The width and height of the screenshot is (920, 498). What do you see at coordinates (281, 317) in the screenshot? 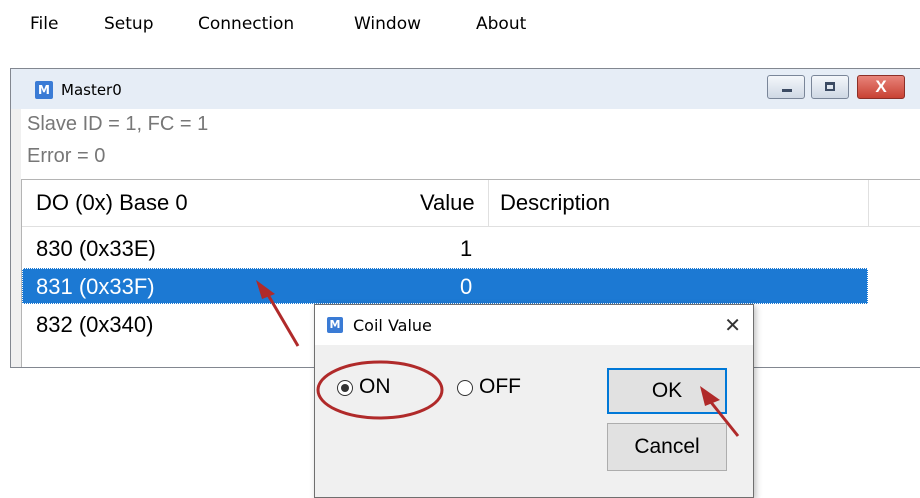
I see `arrow-to-row` at bounding box center [281, 317].